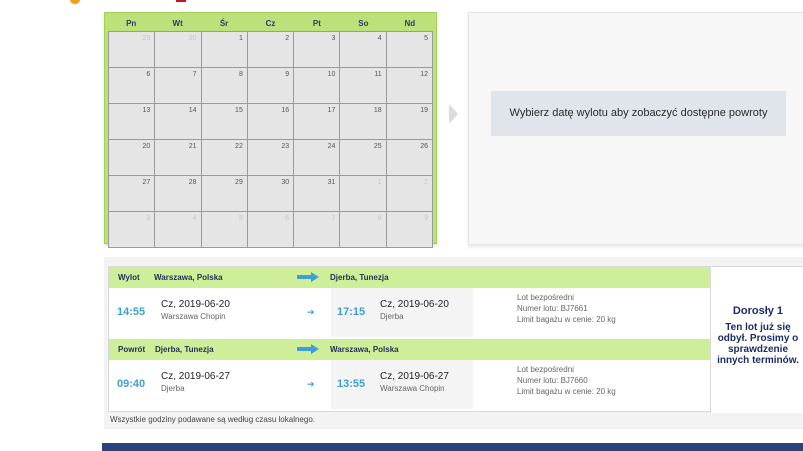 The height and width of the screenshot is (451, 803). I want to click on calendar-day-number: 28, so click(192, 182).